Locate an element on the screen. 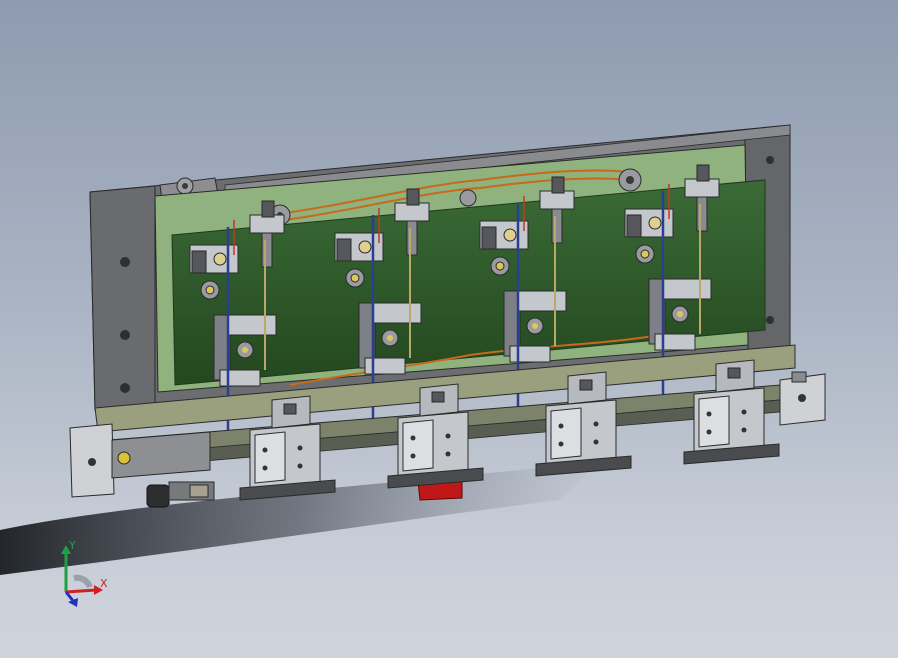 The height and width of the screenshot is (658, 898). triad-arc is located at coordinates (83, 581).